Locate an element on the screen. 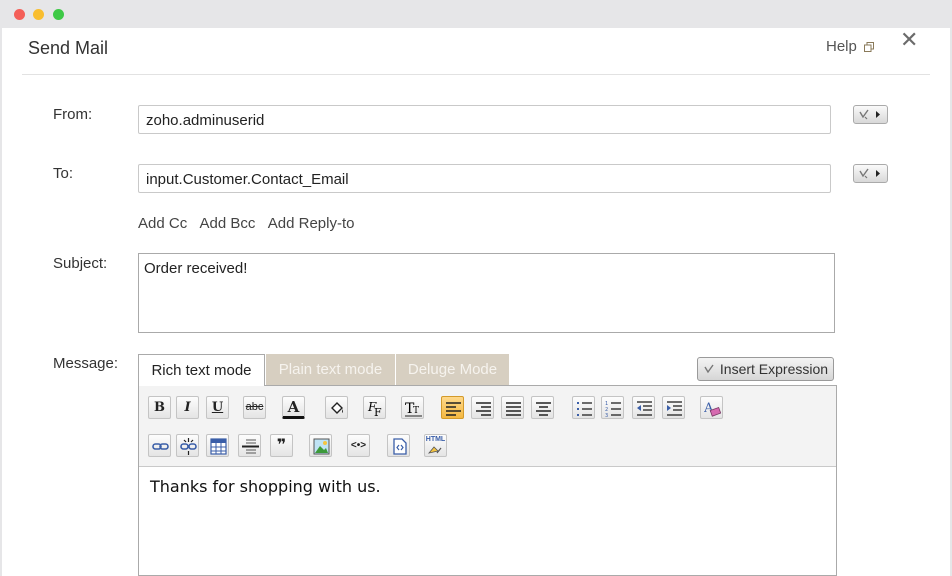 Image resolution: width=952 pixels, height=576 pixels. align-right-icon is located at coordinates (483, 409).